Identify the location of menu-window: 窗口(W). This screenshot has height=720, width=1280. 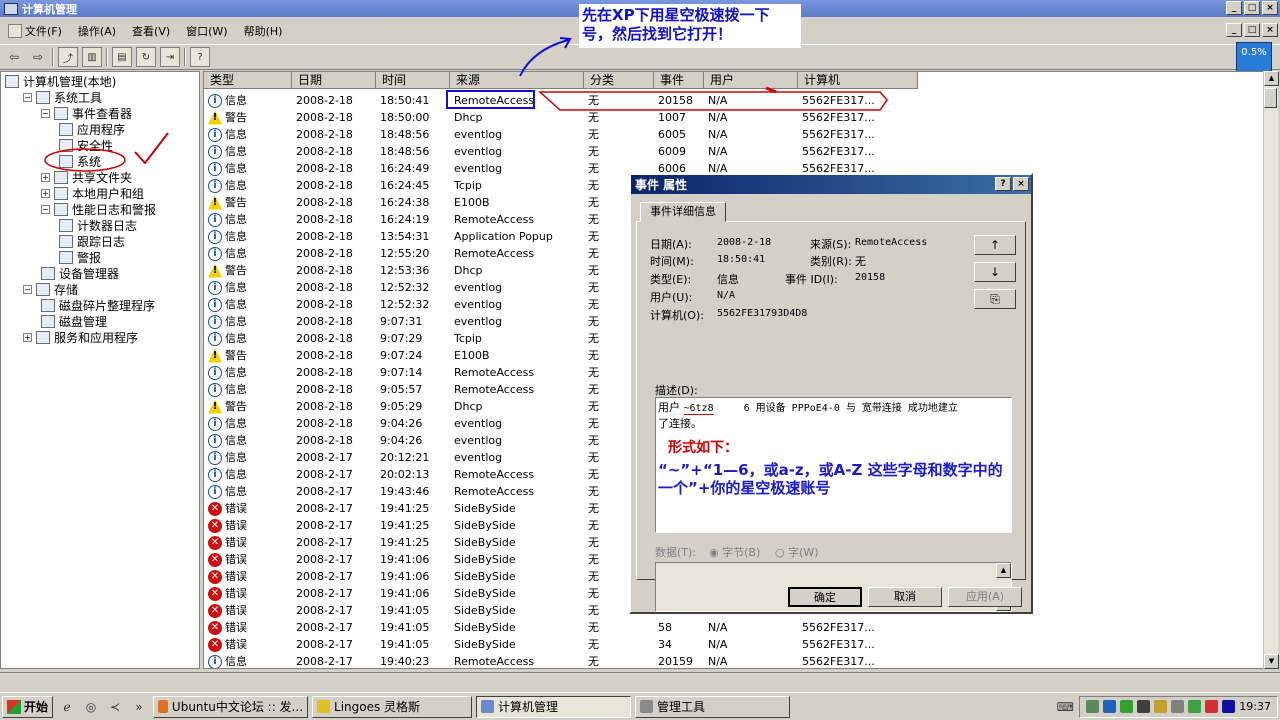
(206, 31).